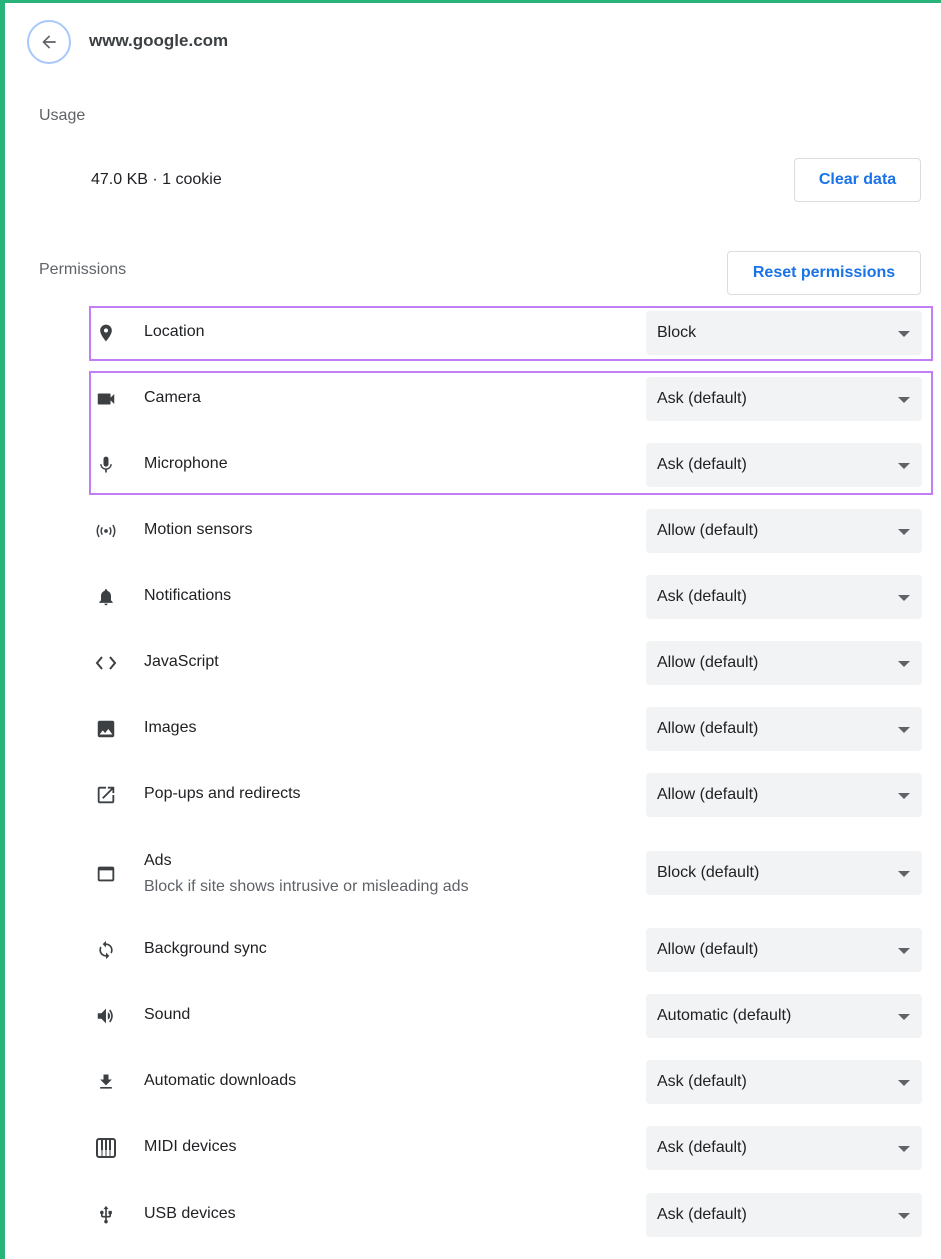 This screenshot has width=941, height=1259. I want to click on location-pin-icon, so click(106, 333).